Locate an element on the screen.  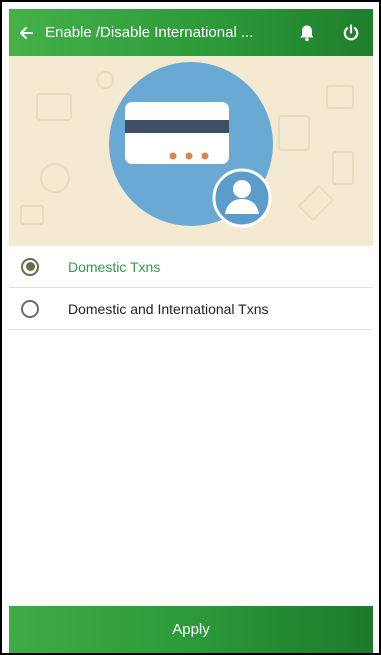
power-icon is located at coordinates (351, 31).